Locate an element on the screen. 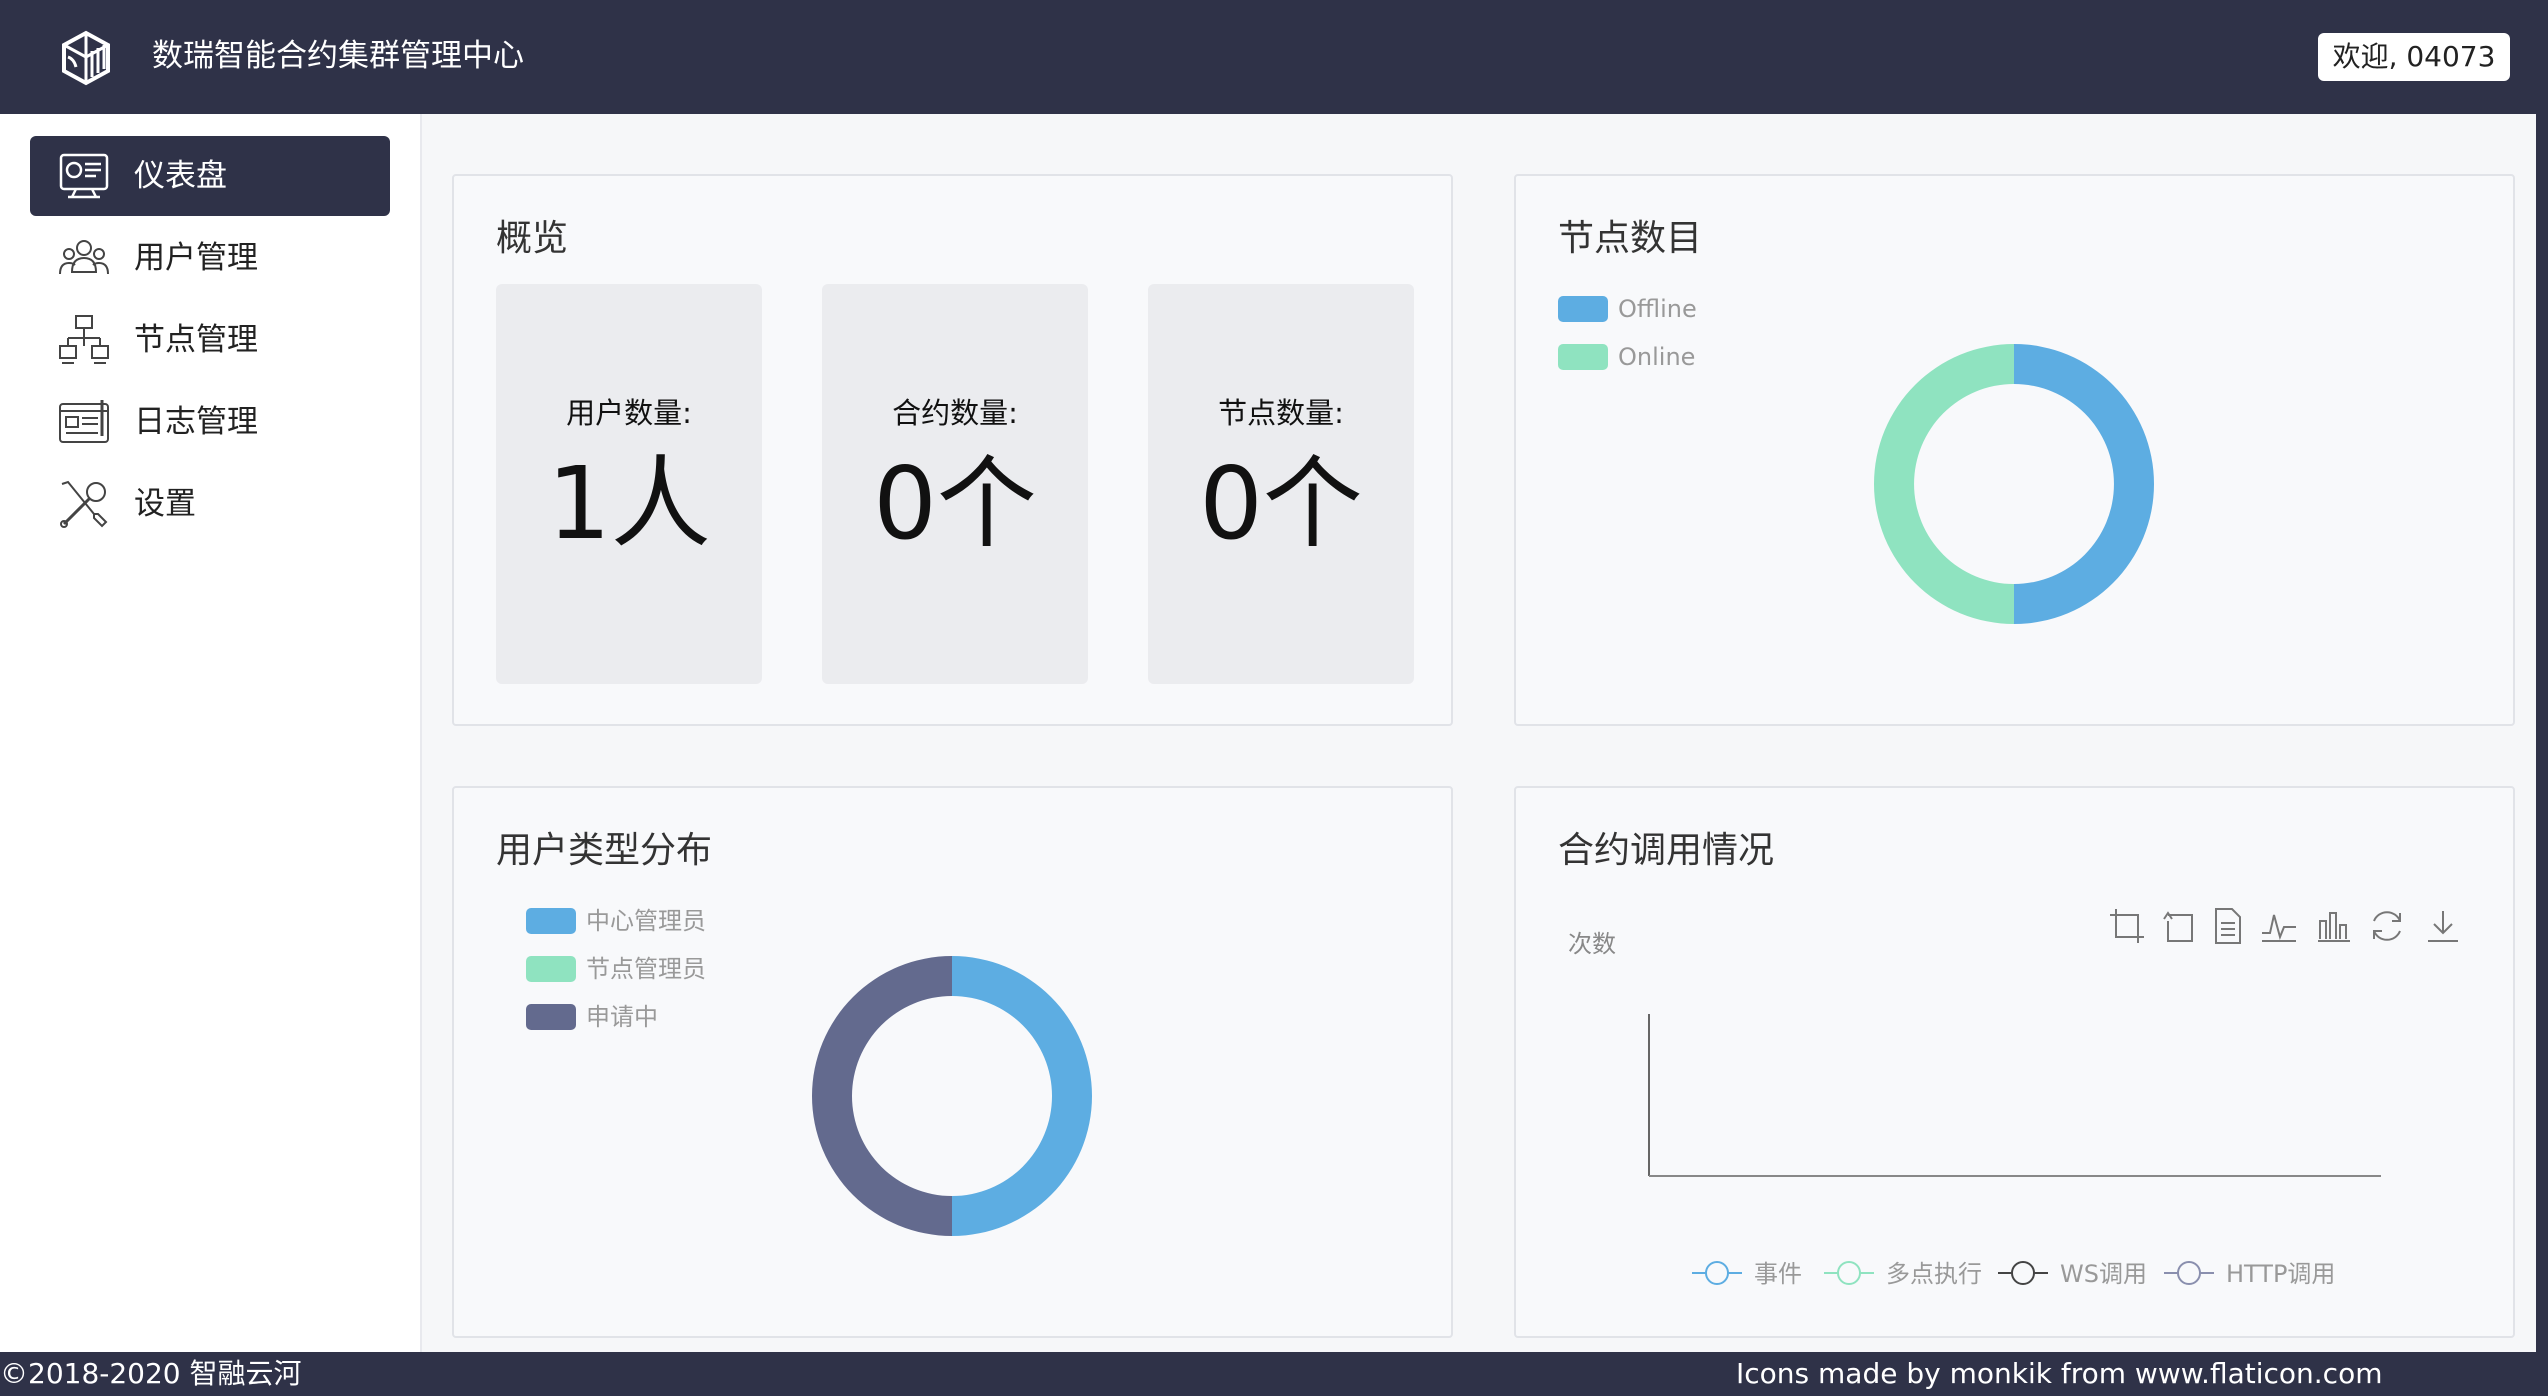 The image size is (2548, 1396). contract-calls-legend: 事件 多点执行 WS调用 HTTP调用 is located at coordinates (2013, 1274).